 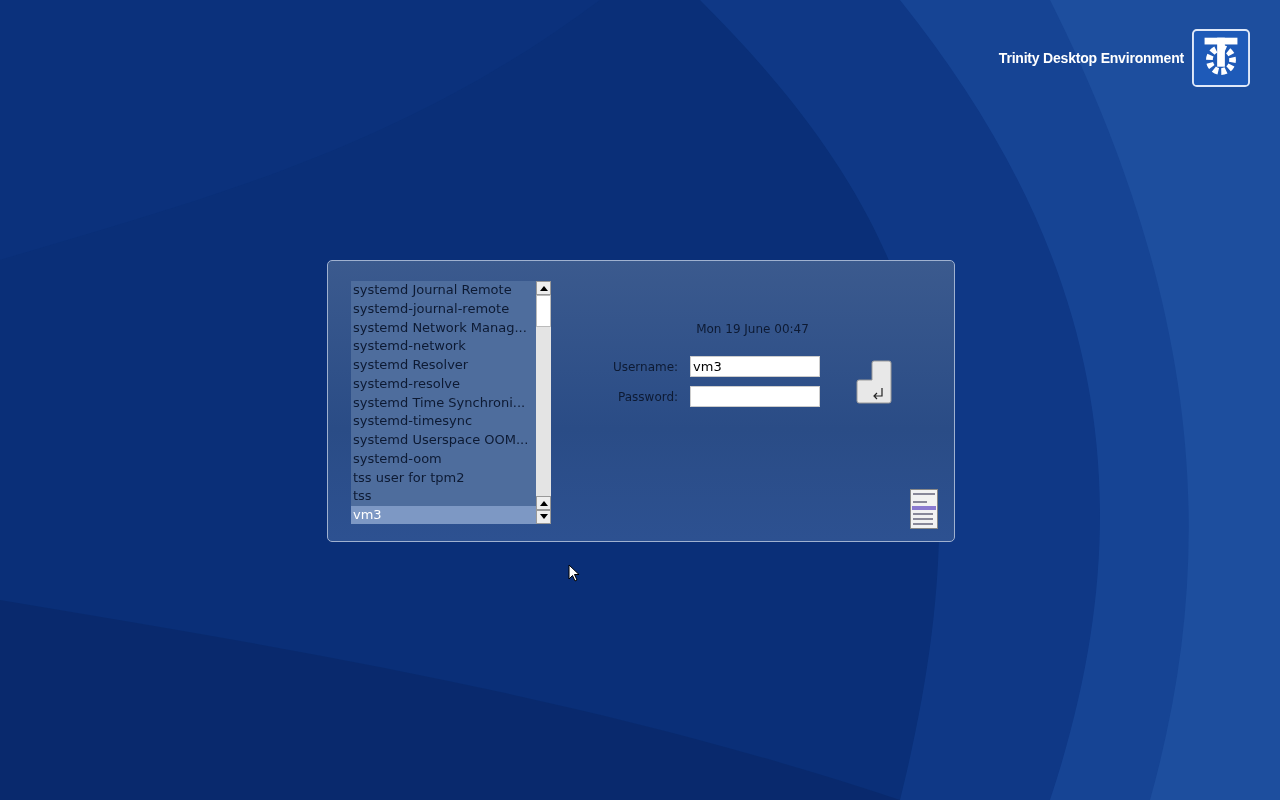 I want to click on scroll-down-icon, so click(x=543, y=517).